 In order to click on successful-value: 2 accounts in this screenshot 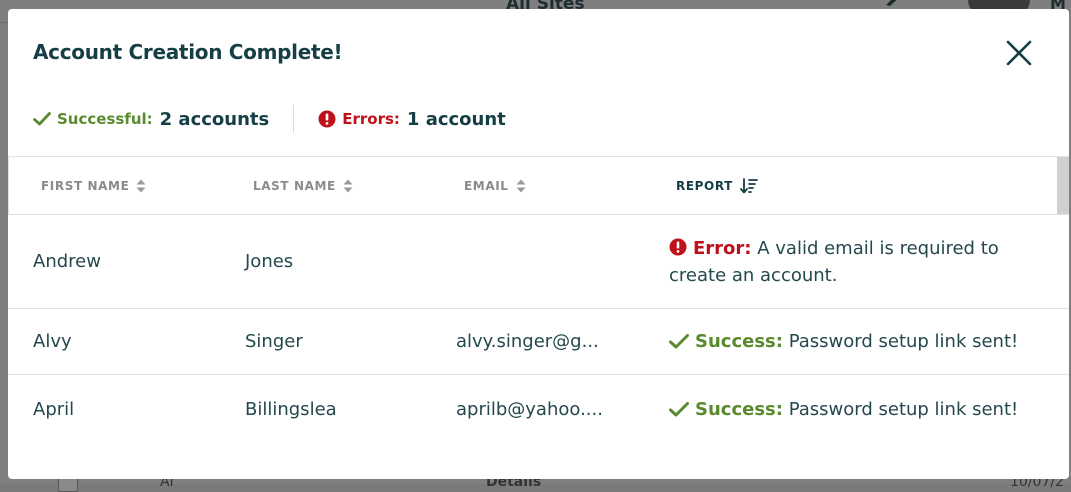, I will do `click(214, 119)`.